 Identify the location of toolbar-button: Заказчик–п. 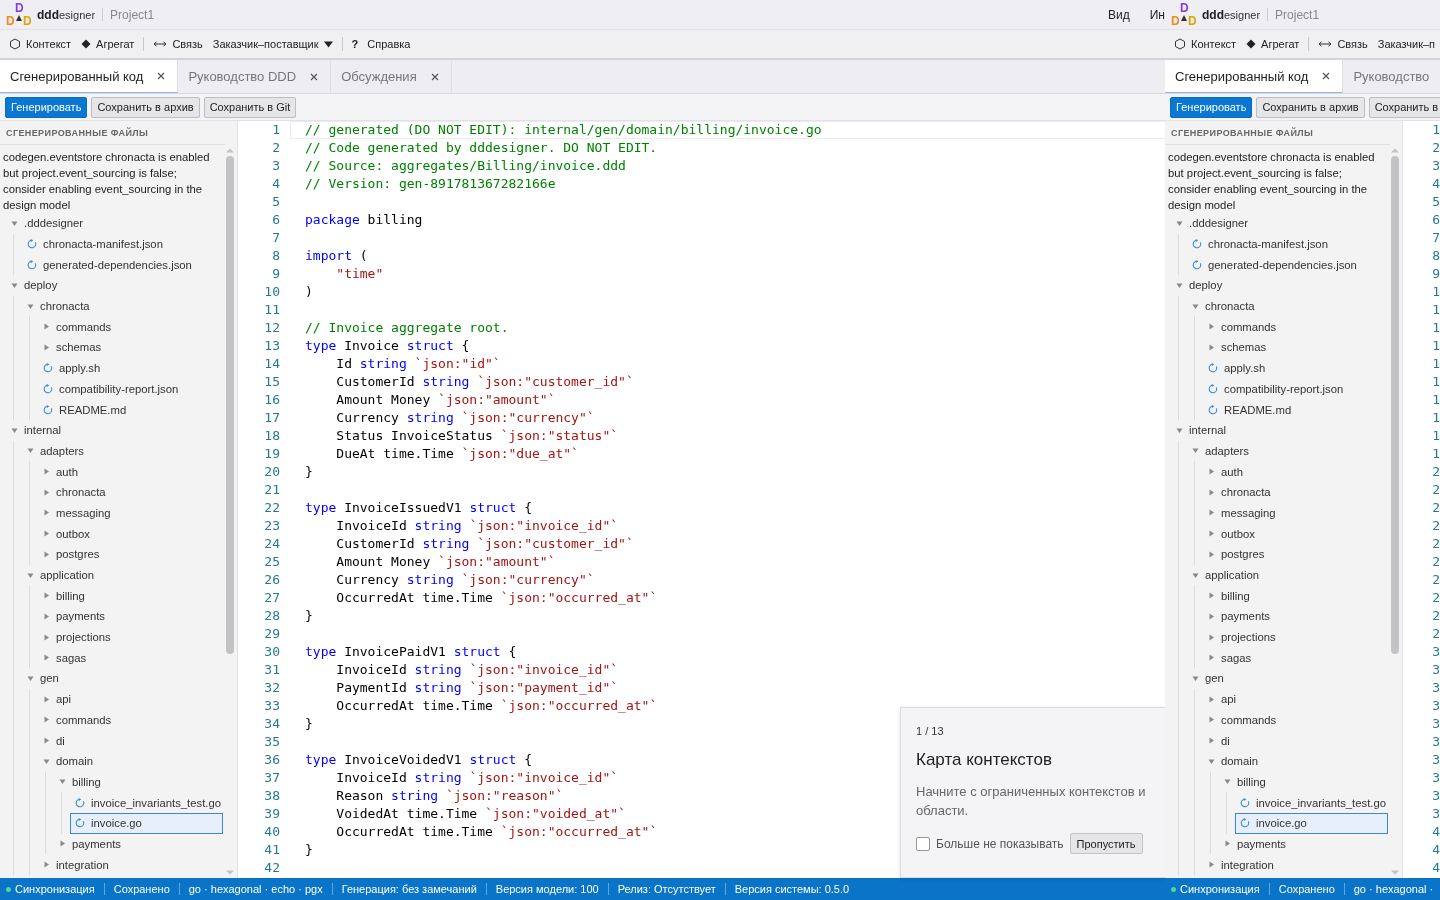
(1406, 44).